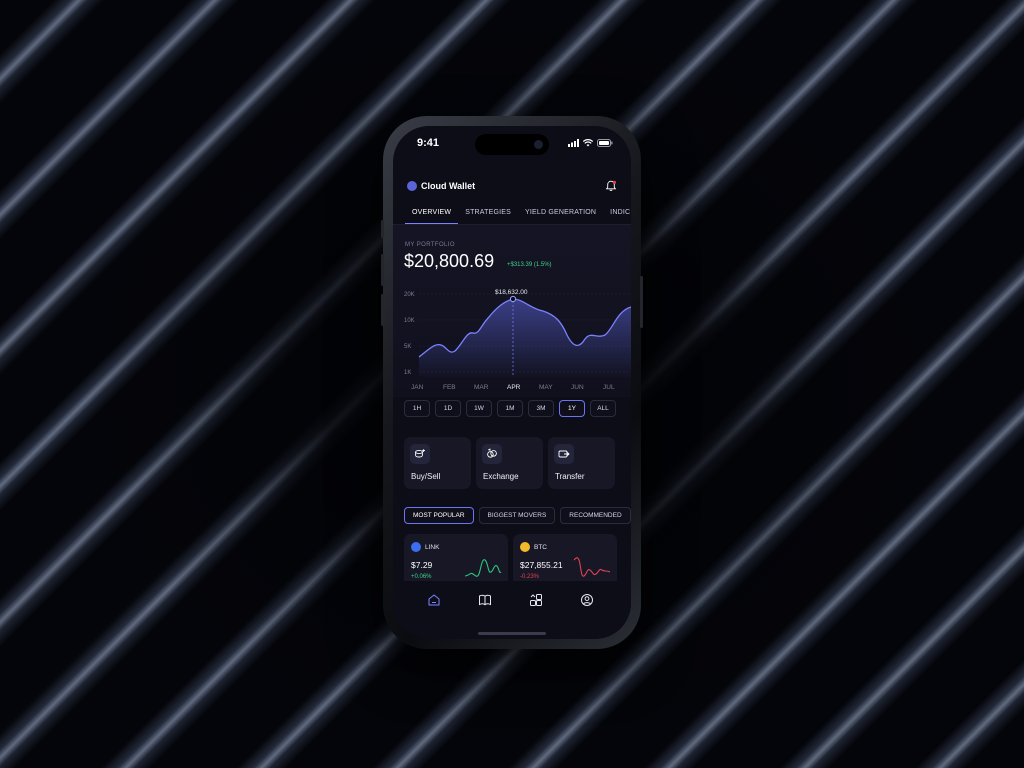 This screenshot has height=768, width=1024. Describe the element at coordinates (382, 270) in the screenshot. I see `phone-volume-up-button` at that location.